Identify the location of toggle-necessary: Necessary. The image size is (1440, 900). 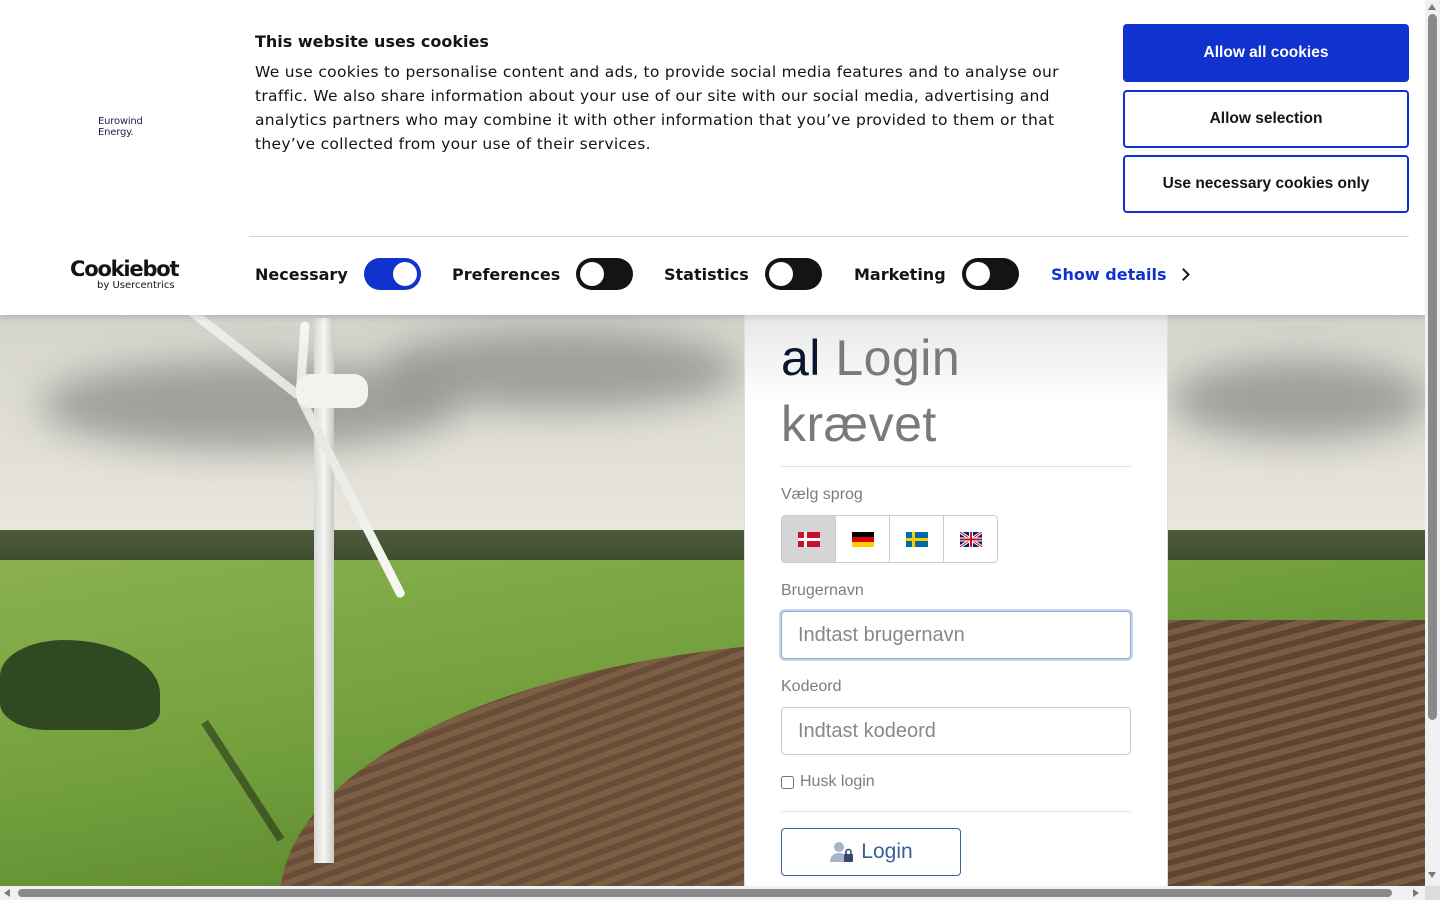
(338, 274).